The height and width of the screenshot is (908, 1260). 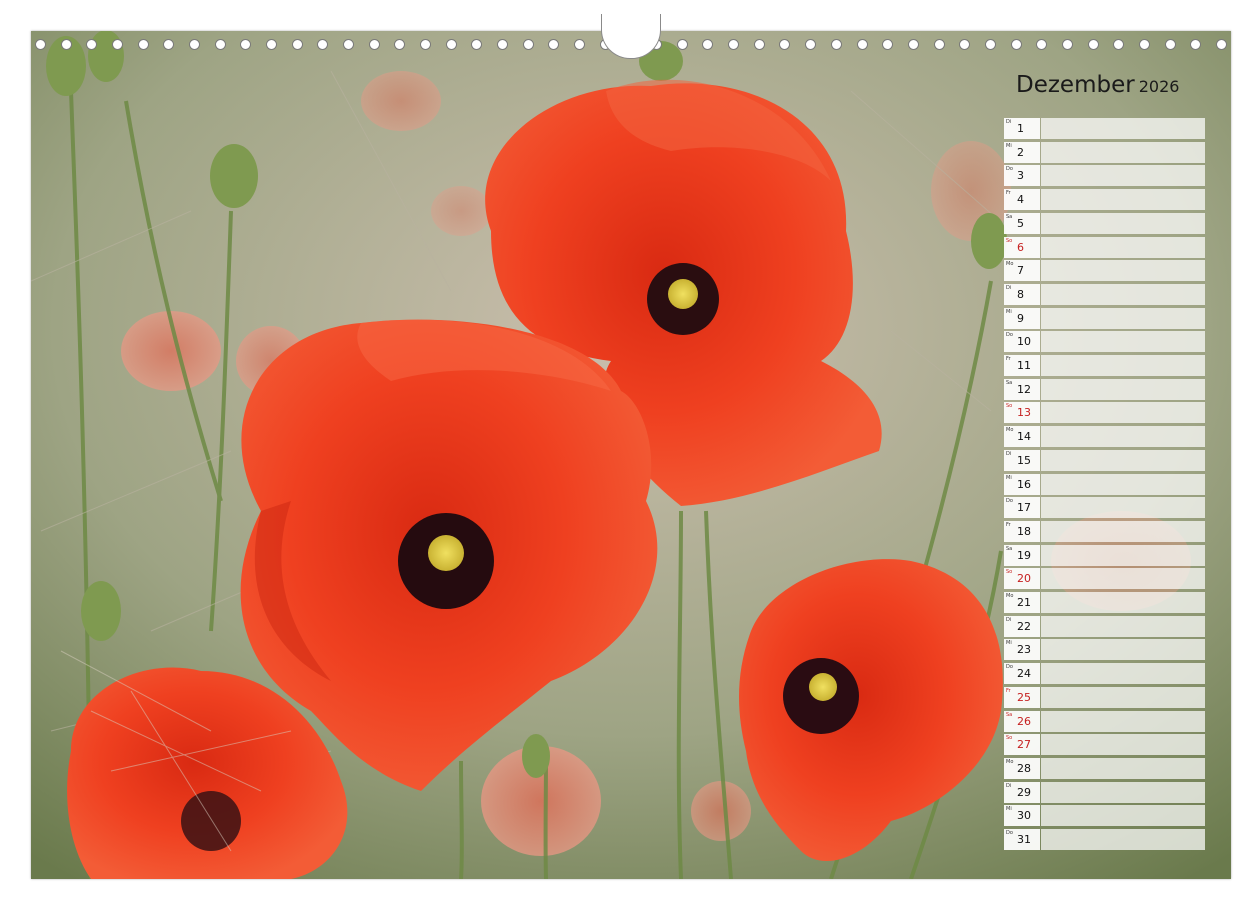 I want to click on day-number: 29, so click(x=1024, y=792).